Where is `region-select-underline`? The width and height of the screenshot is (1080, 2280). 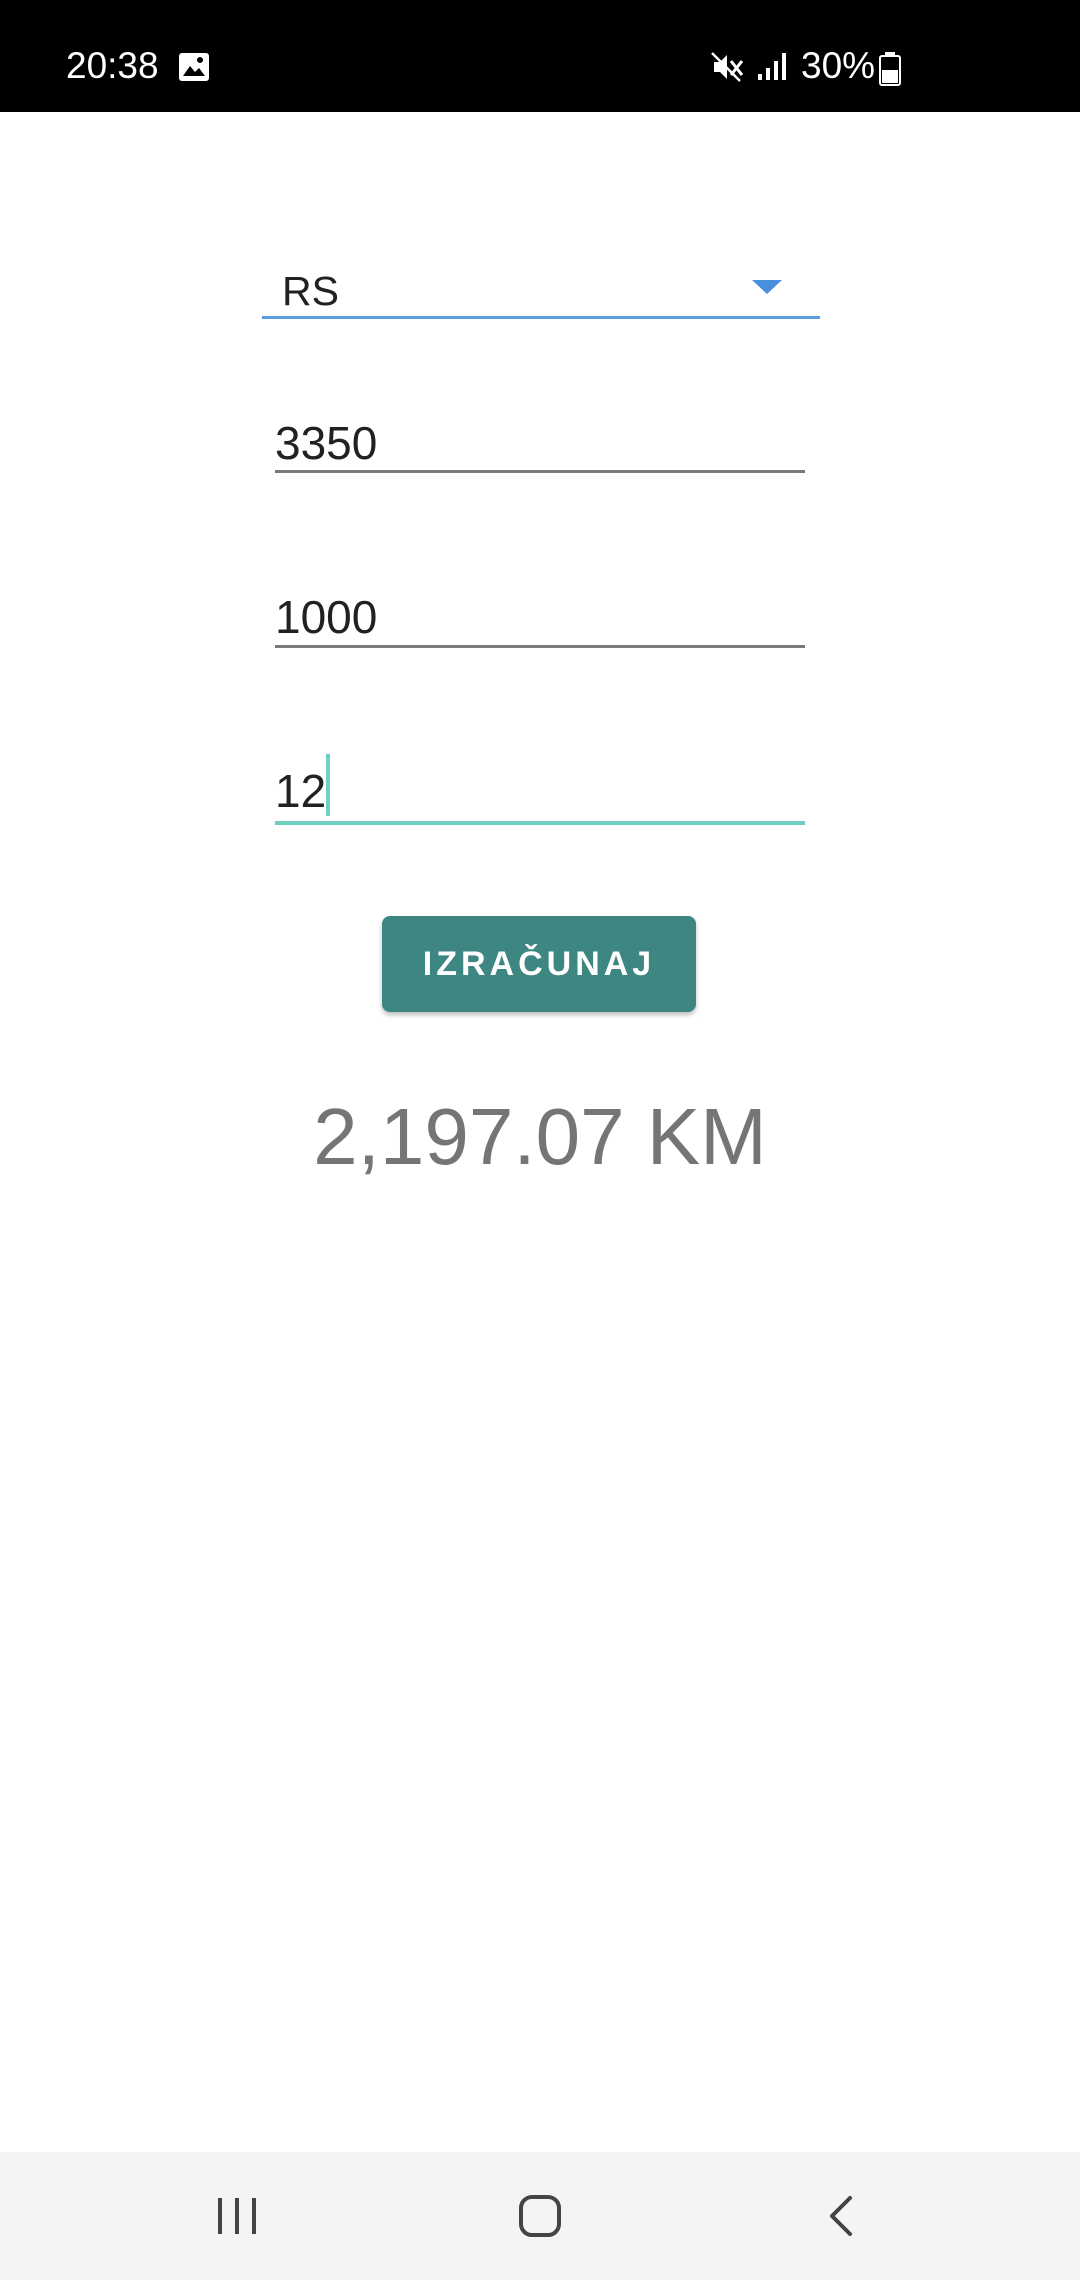 region-select-underline is located at coordinates (541, 317).